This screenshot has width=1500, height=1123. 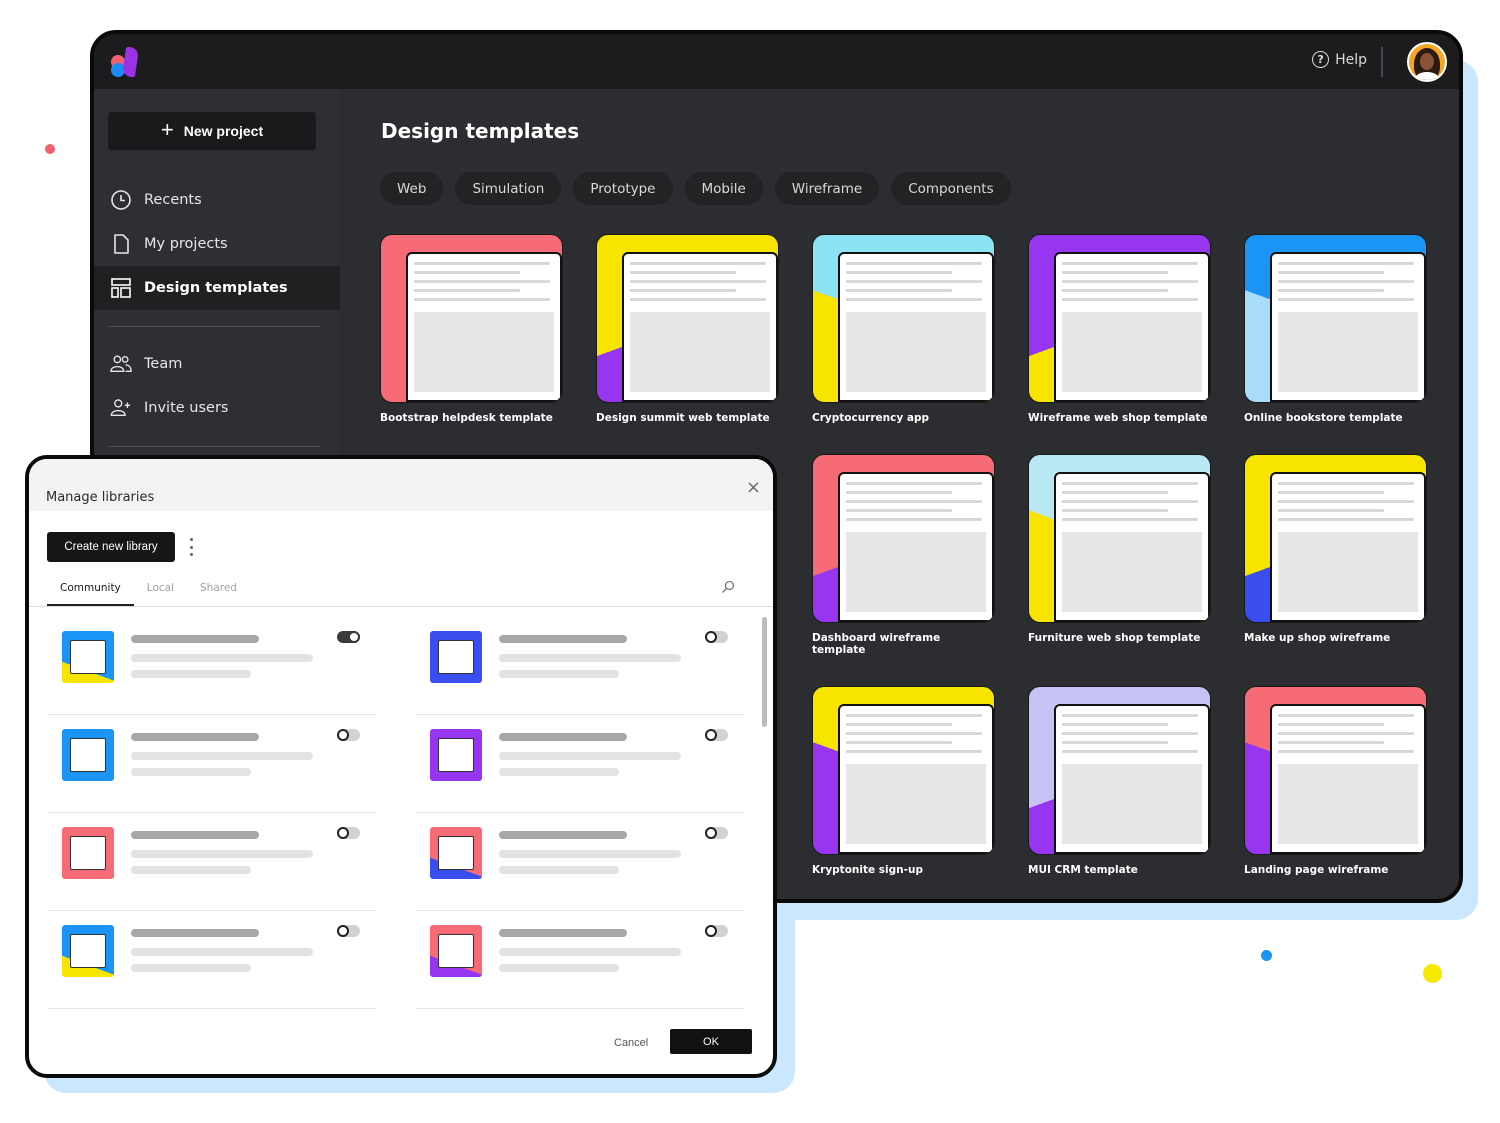 I want to click on sidebar-item-my-projects: My projects, so click(x=217, y=244).